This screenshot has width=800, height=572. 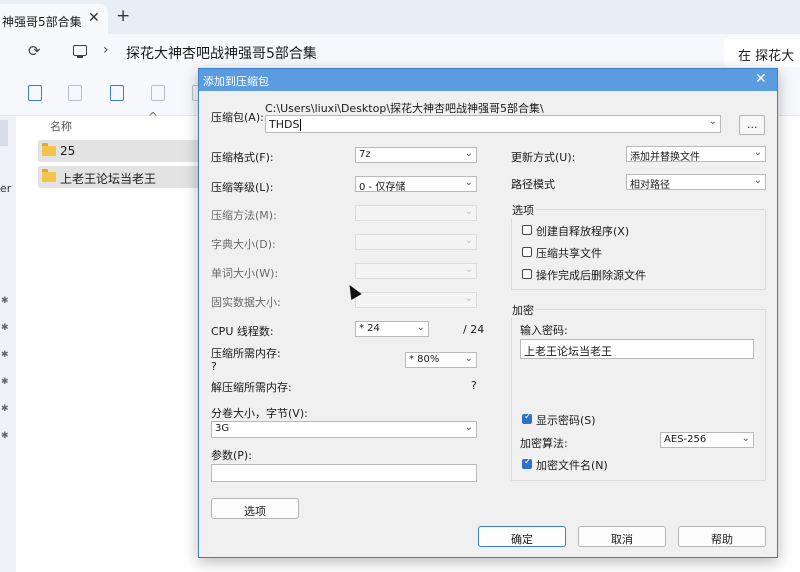 What do you see at coordinates (94, 18) in the screenshot?
I see `tab-close-icon: ✕` at bounding box center [94, 18].